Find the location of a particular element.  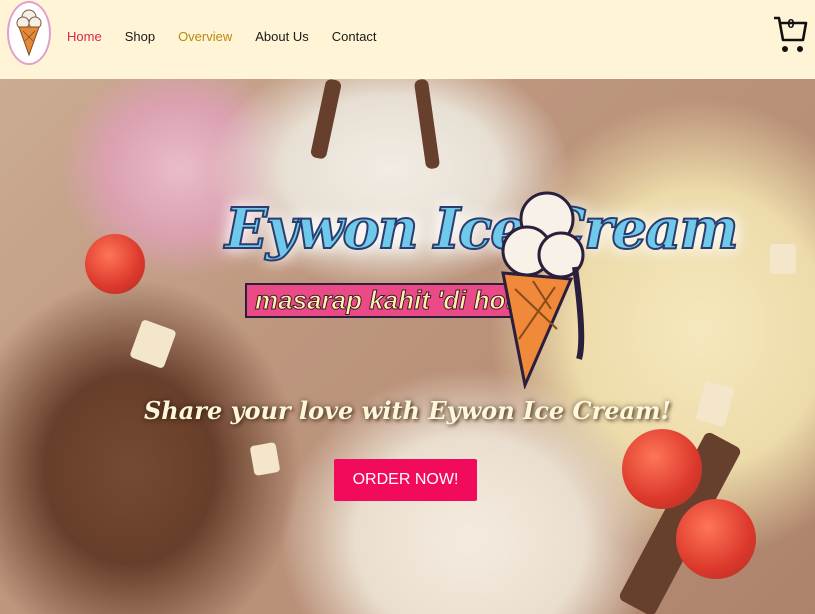

order-now-button: ORDER NOW! is located at coordinates (405, 480).